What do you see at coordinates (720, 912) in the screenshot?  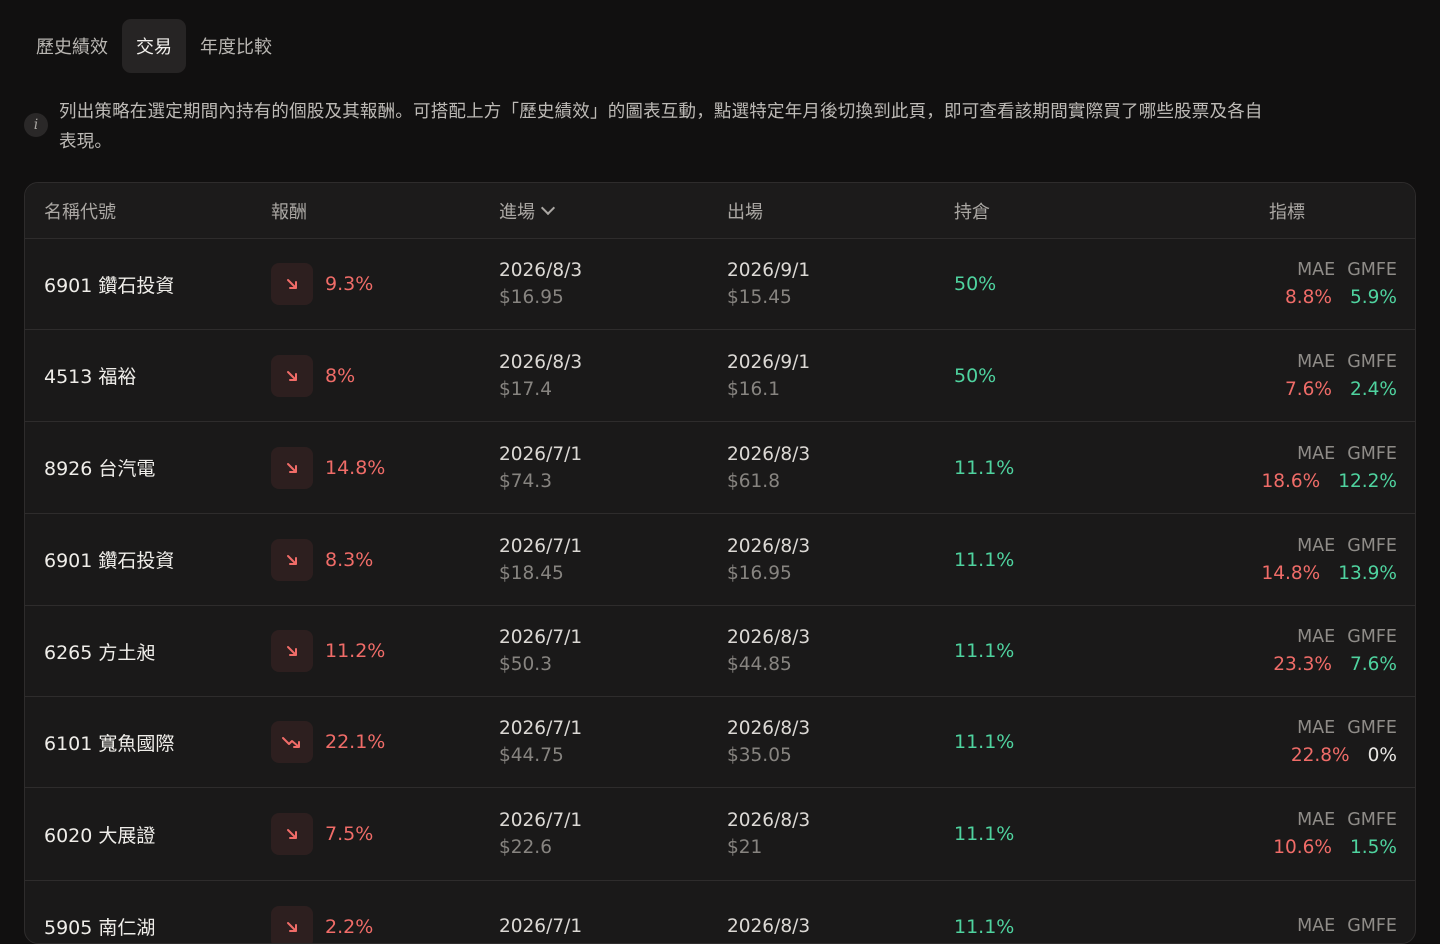 I see `table-row: 5905 南仁湖2.2%2026/7/12026/8/311.1%MAEGMFE` at bounding box center [720, 912].